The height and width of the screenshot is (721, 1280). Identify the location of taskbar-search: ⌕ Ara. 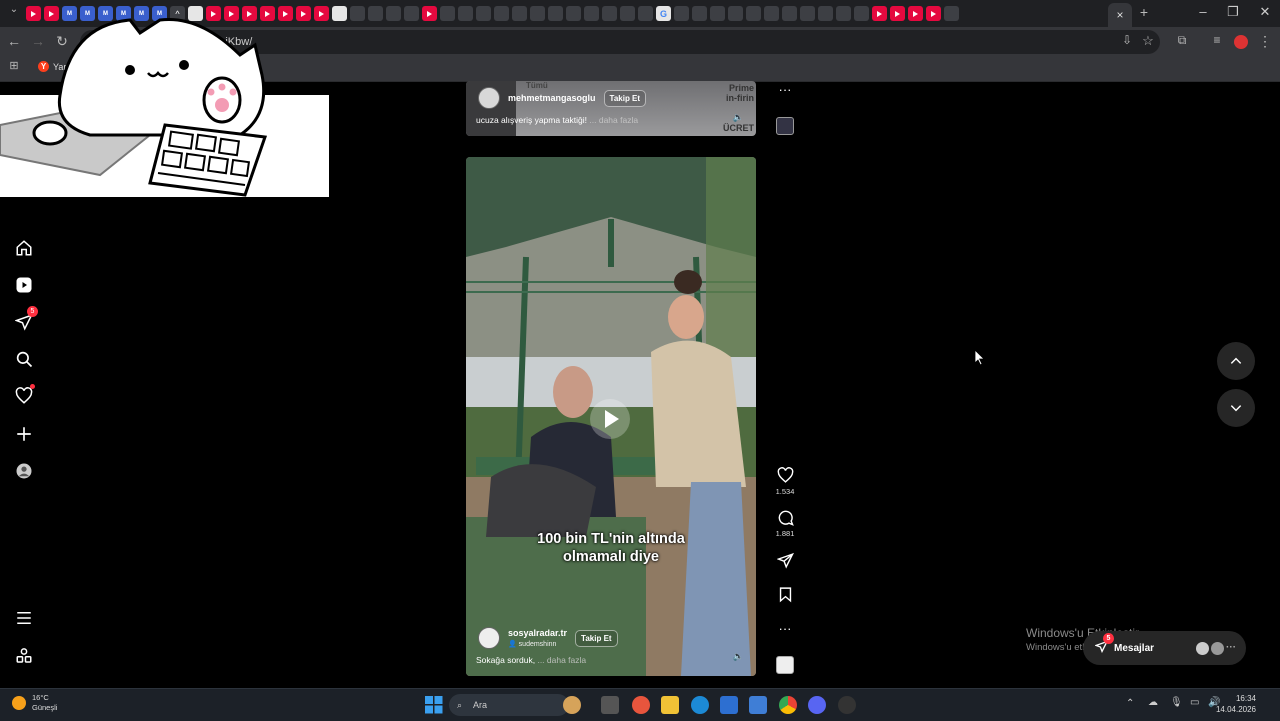
(509, 705).